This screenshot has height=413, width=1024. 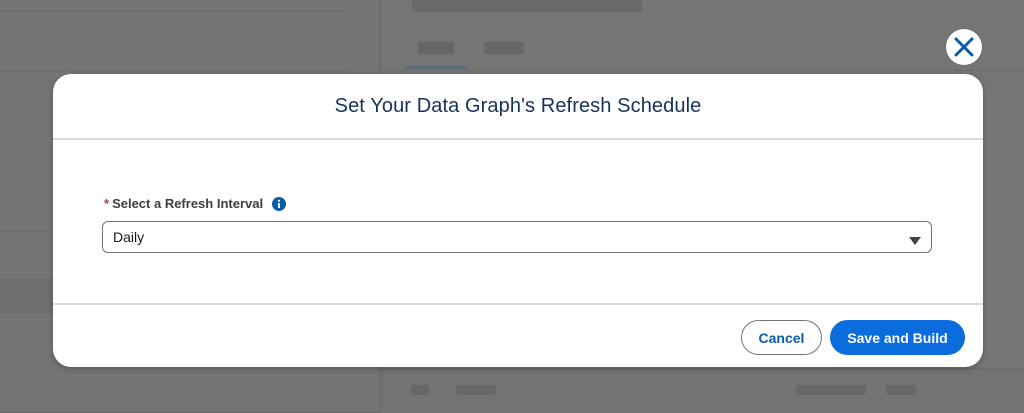 I want to click on refresh-interval-value: Daily, so click(x=129, y=237).